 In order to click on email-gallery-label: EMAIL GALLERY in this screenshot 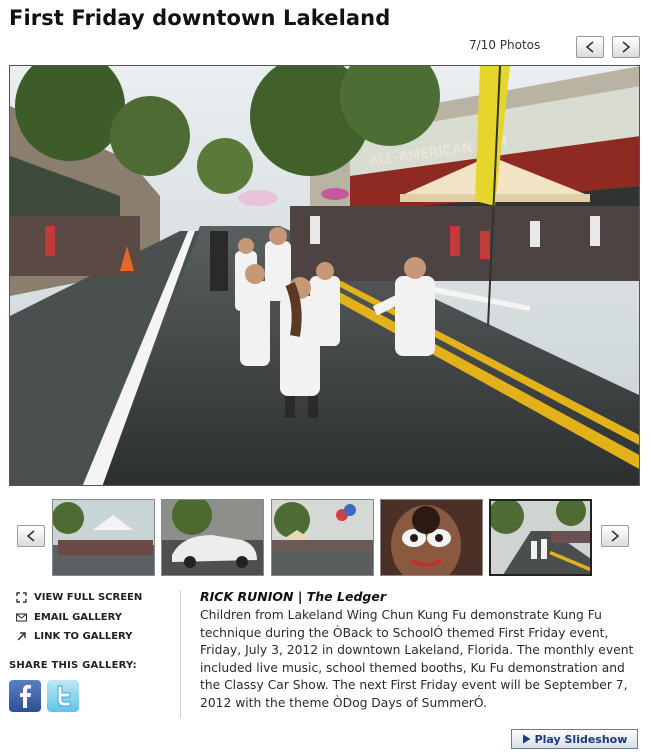, I will do `click(78, 617)`.